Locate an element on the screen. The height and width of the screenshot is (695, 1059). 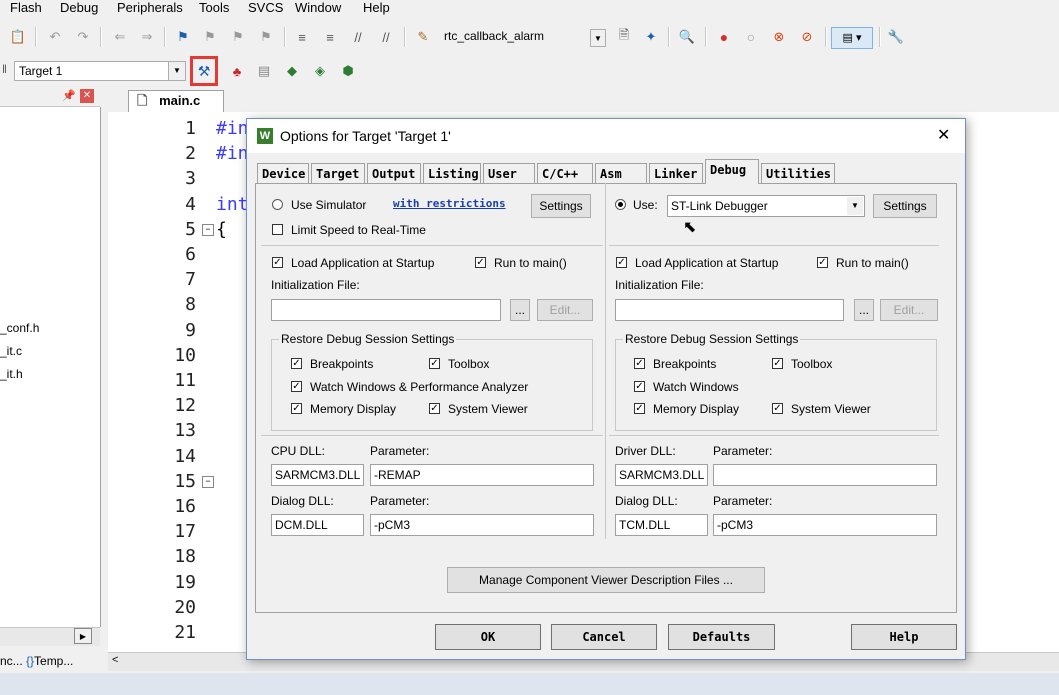
restrictions-link: with restrictions is located at coordinates (449, 203).